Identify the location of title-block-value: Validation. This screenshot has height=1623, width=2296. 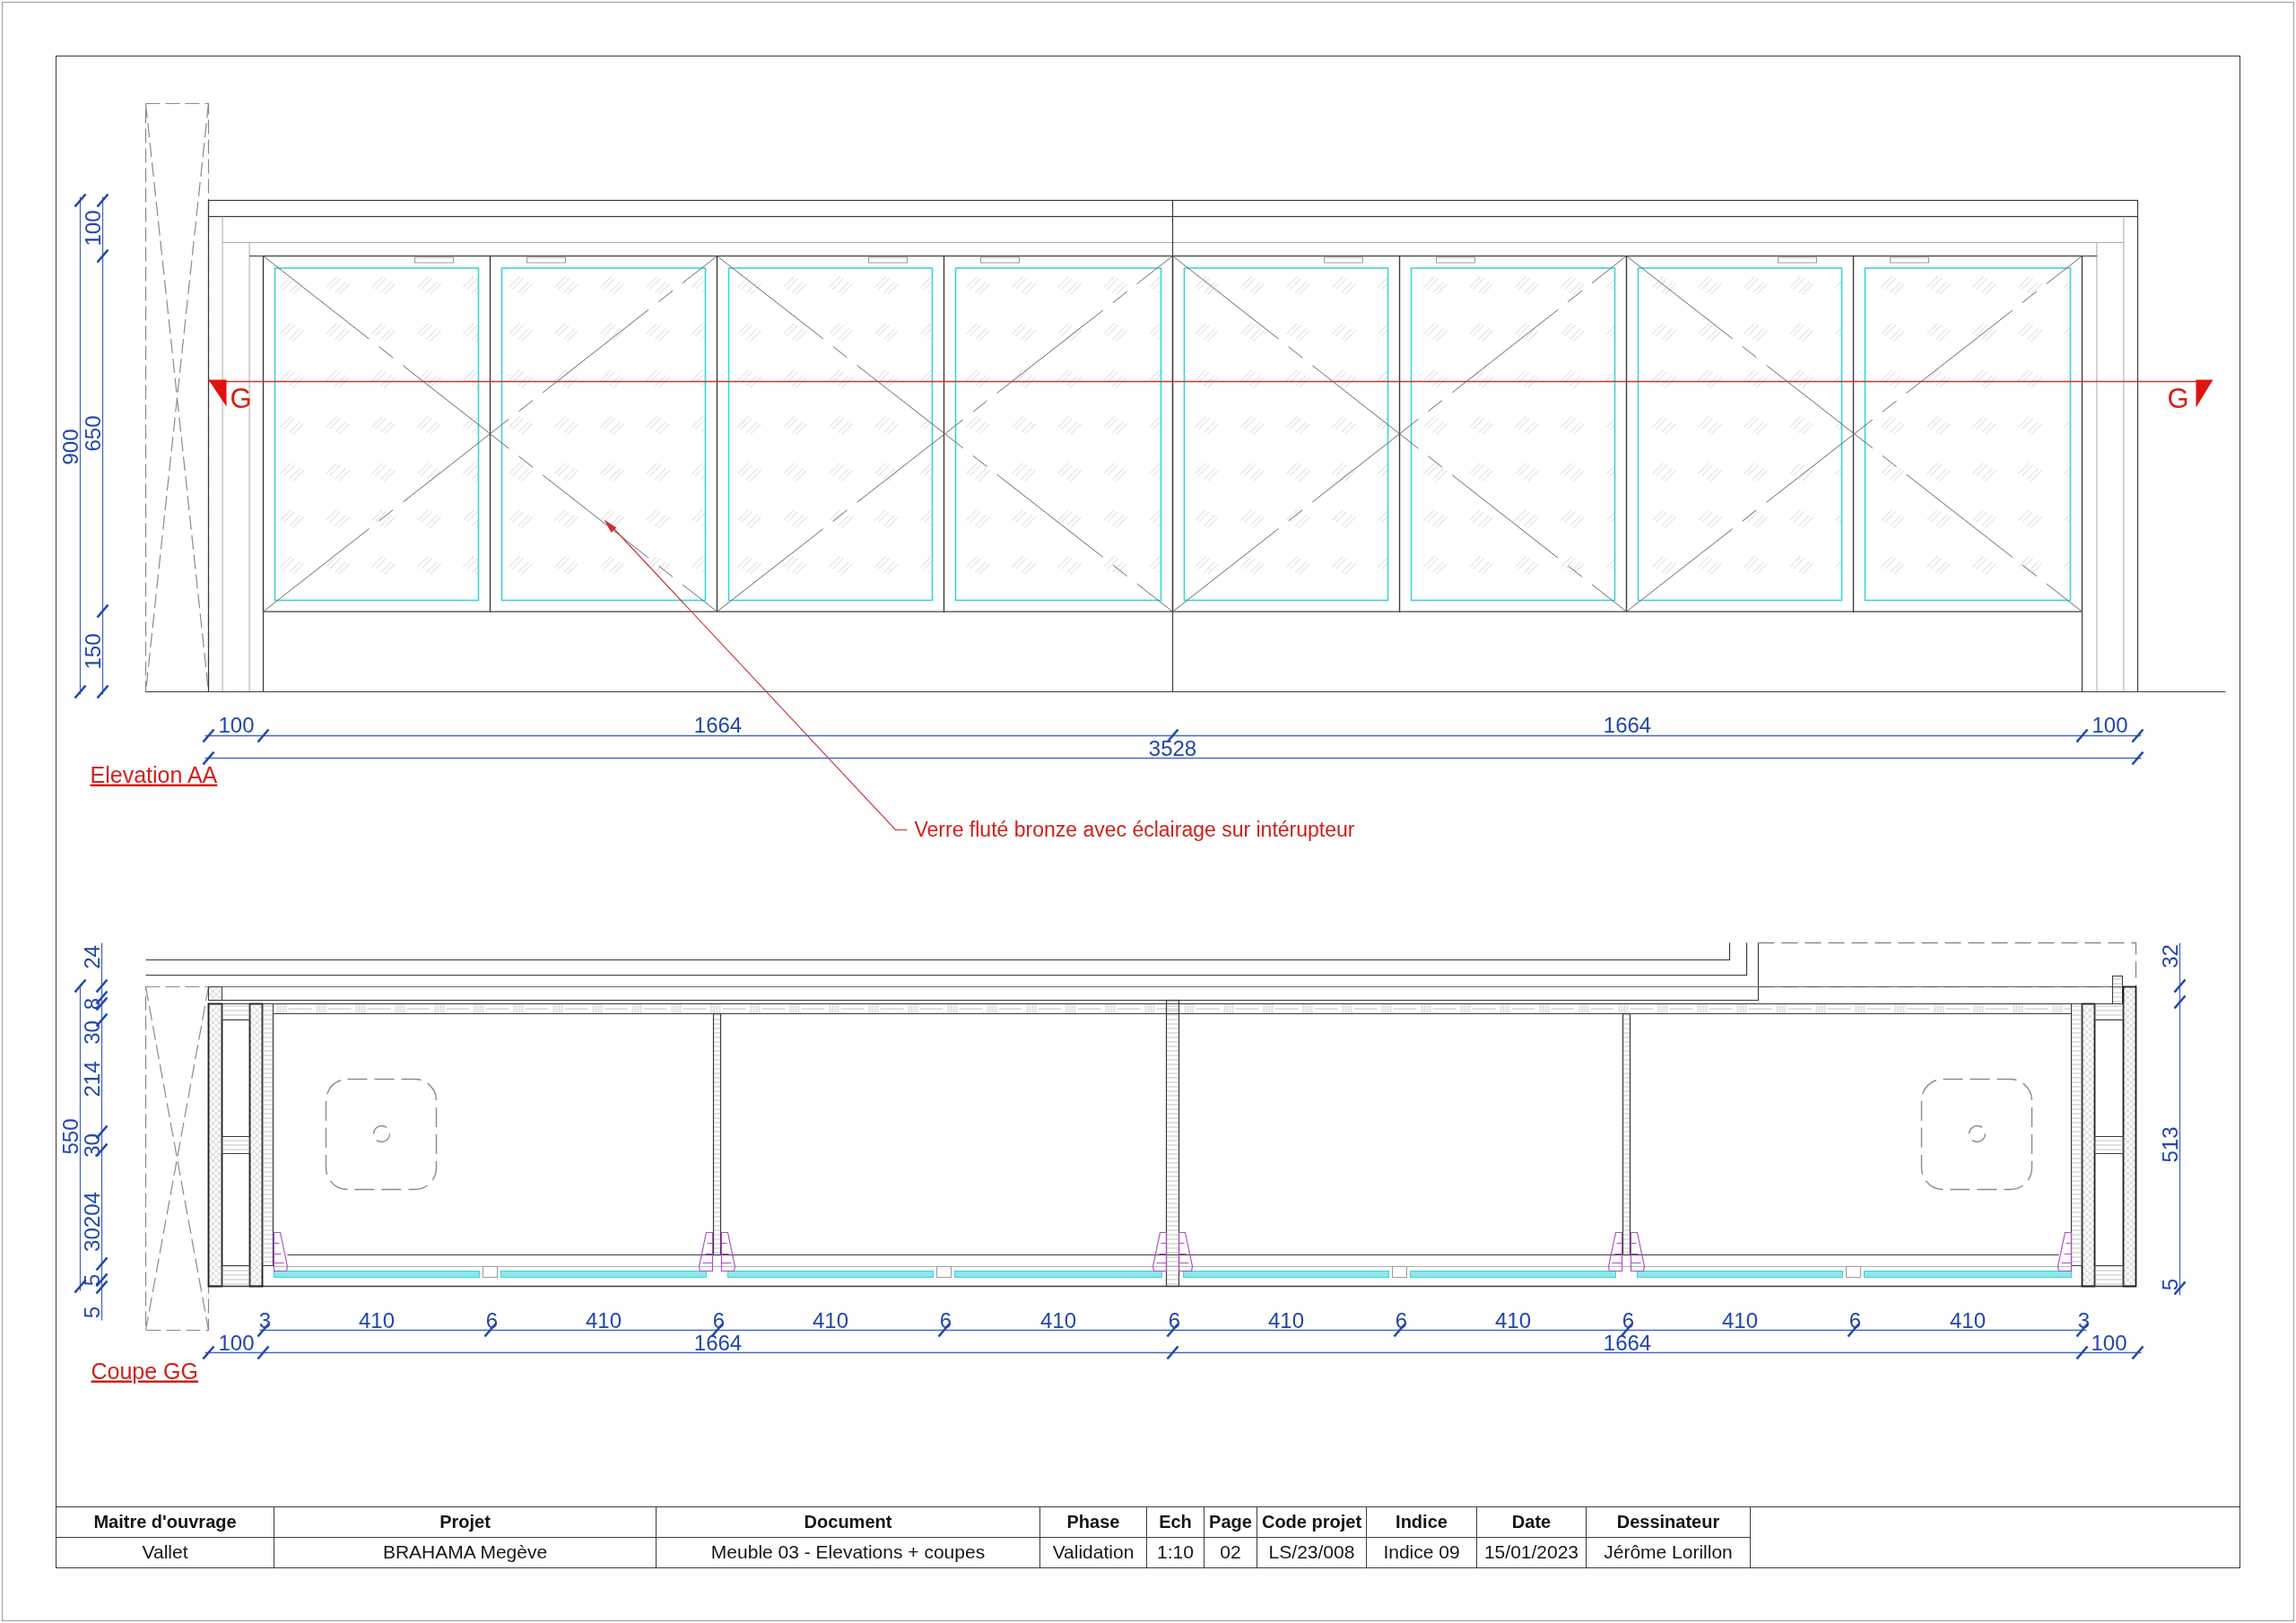
(1093, 1552).